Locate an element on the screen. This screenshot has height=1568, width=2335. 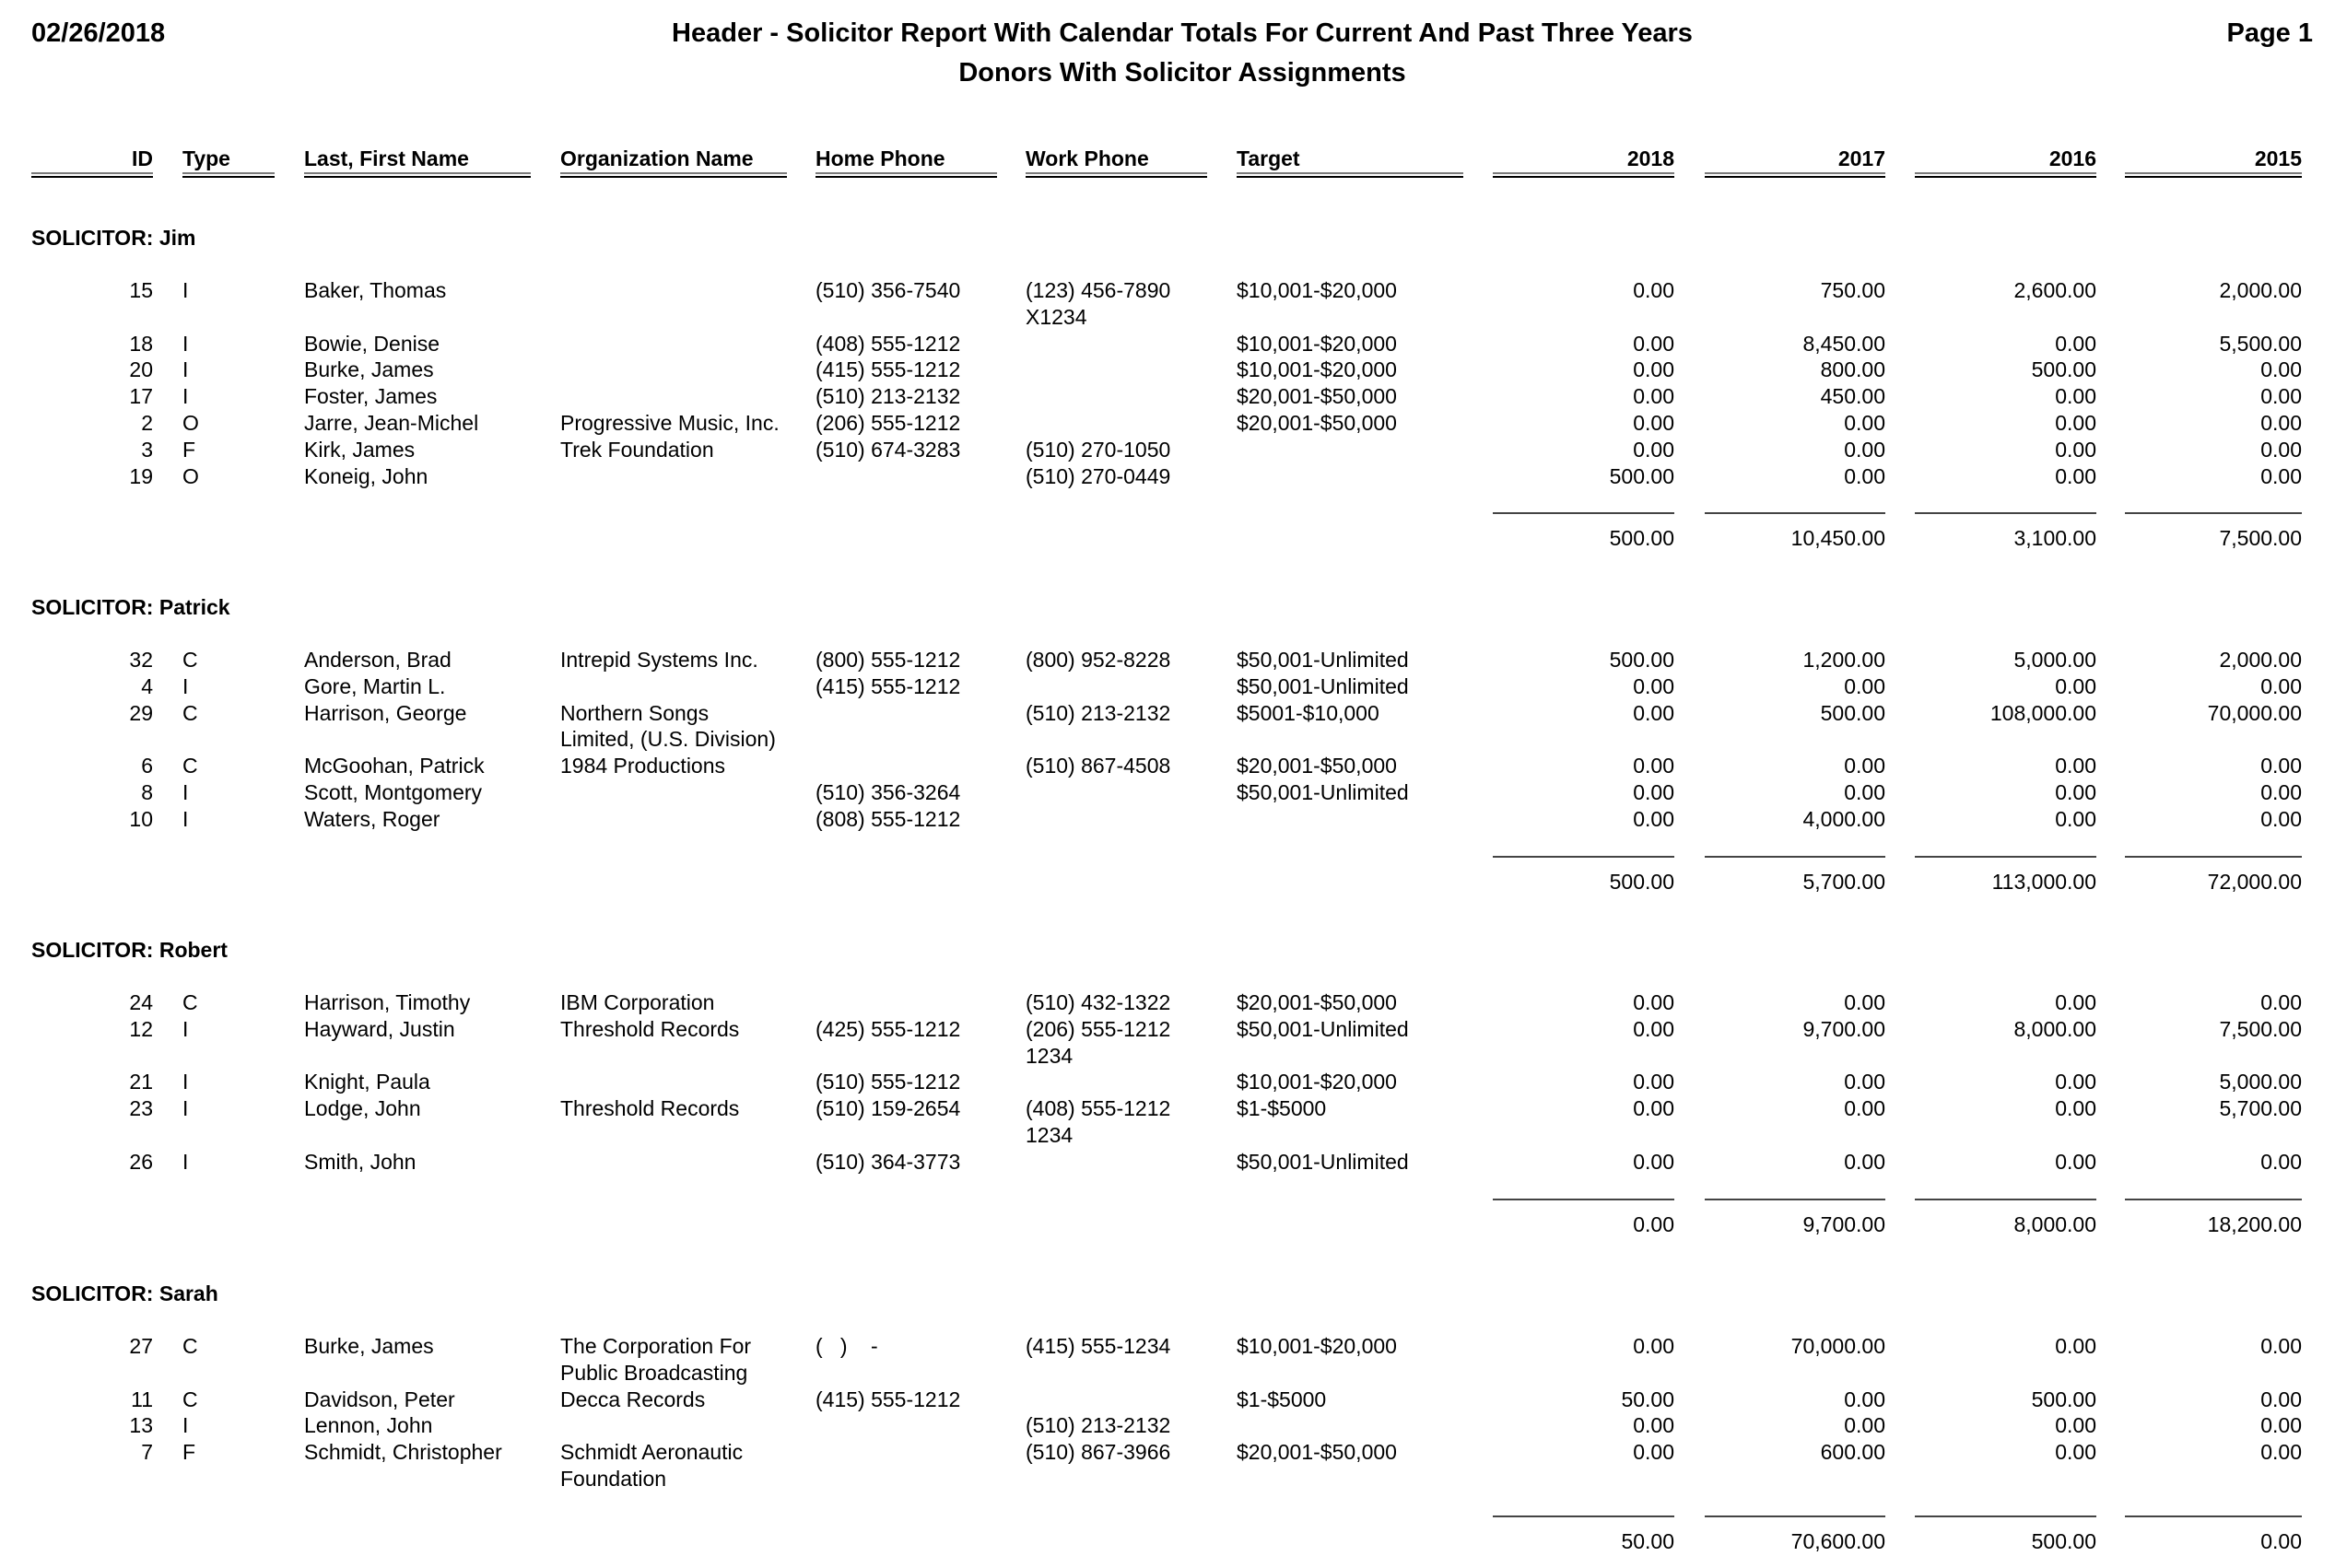
subtotal-year-2018: 500.00 is located at coordinates (1641, 881).